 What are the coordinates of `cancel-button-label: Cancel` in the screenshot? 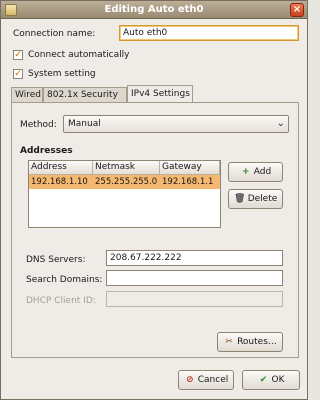 It's located at (213, 380).